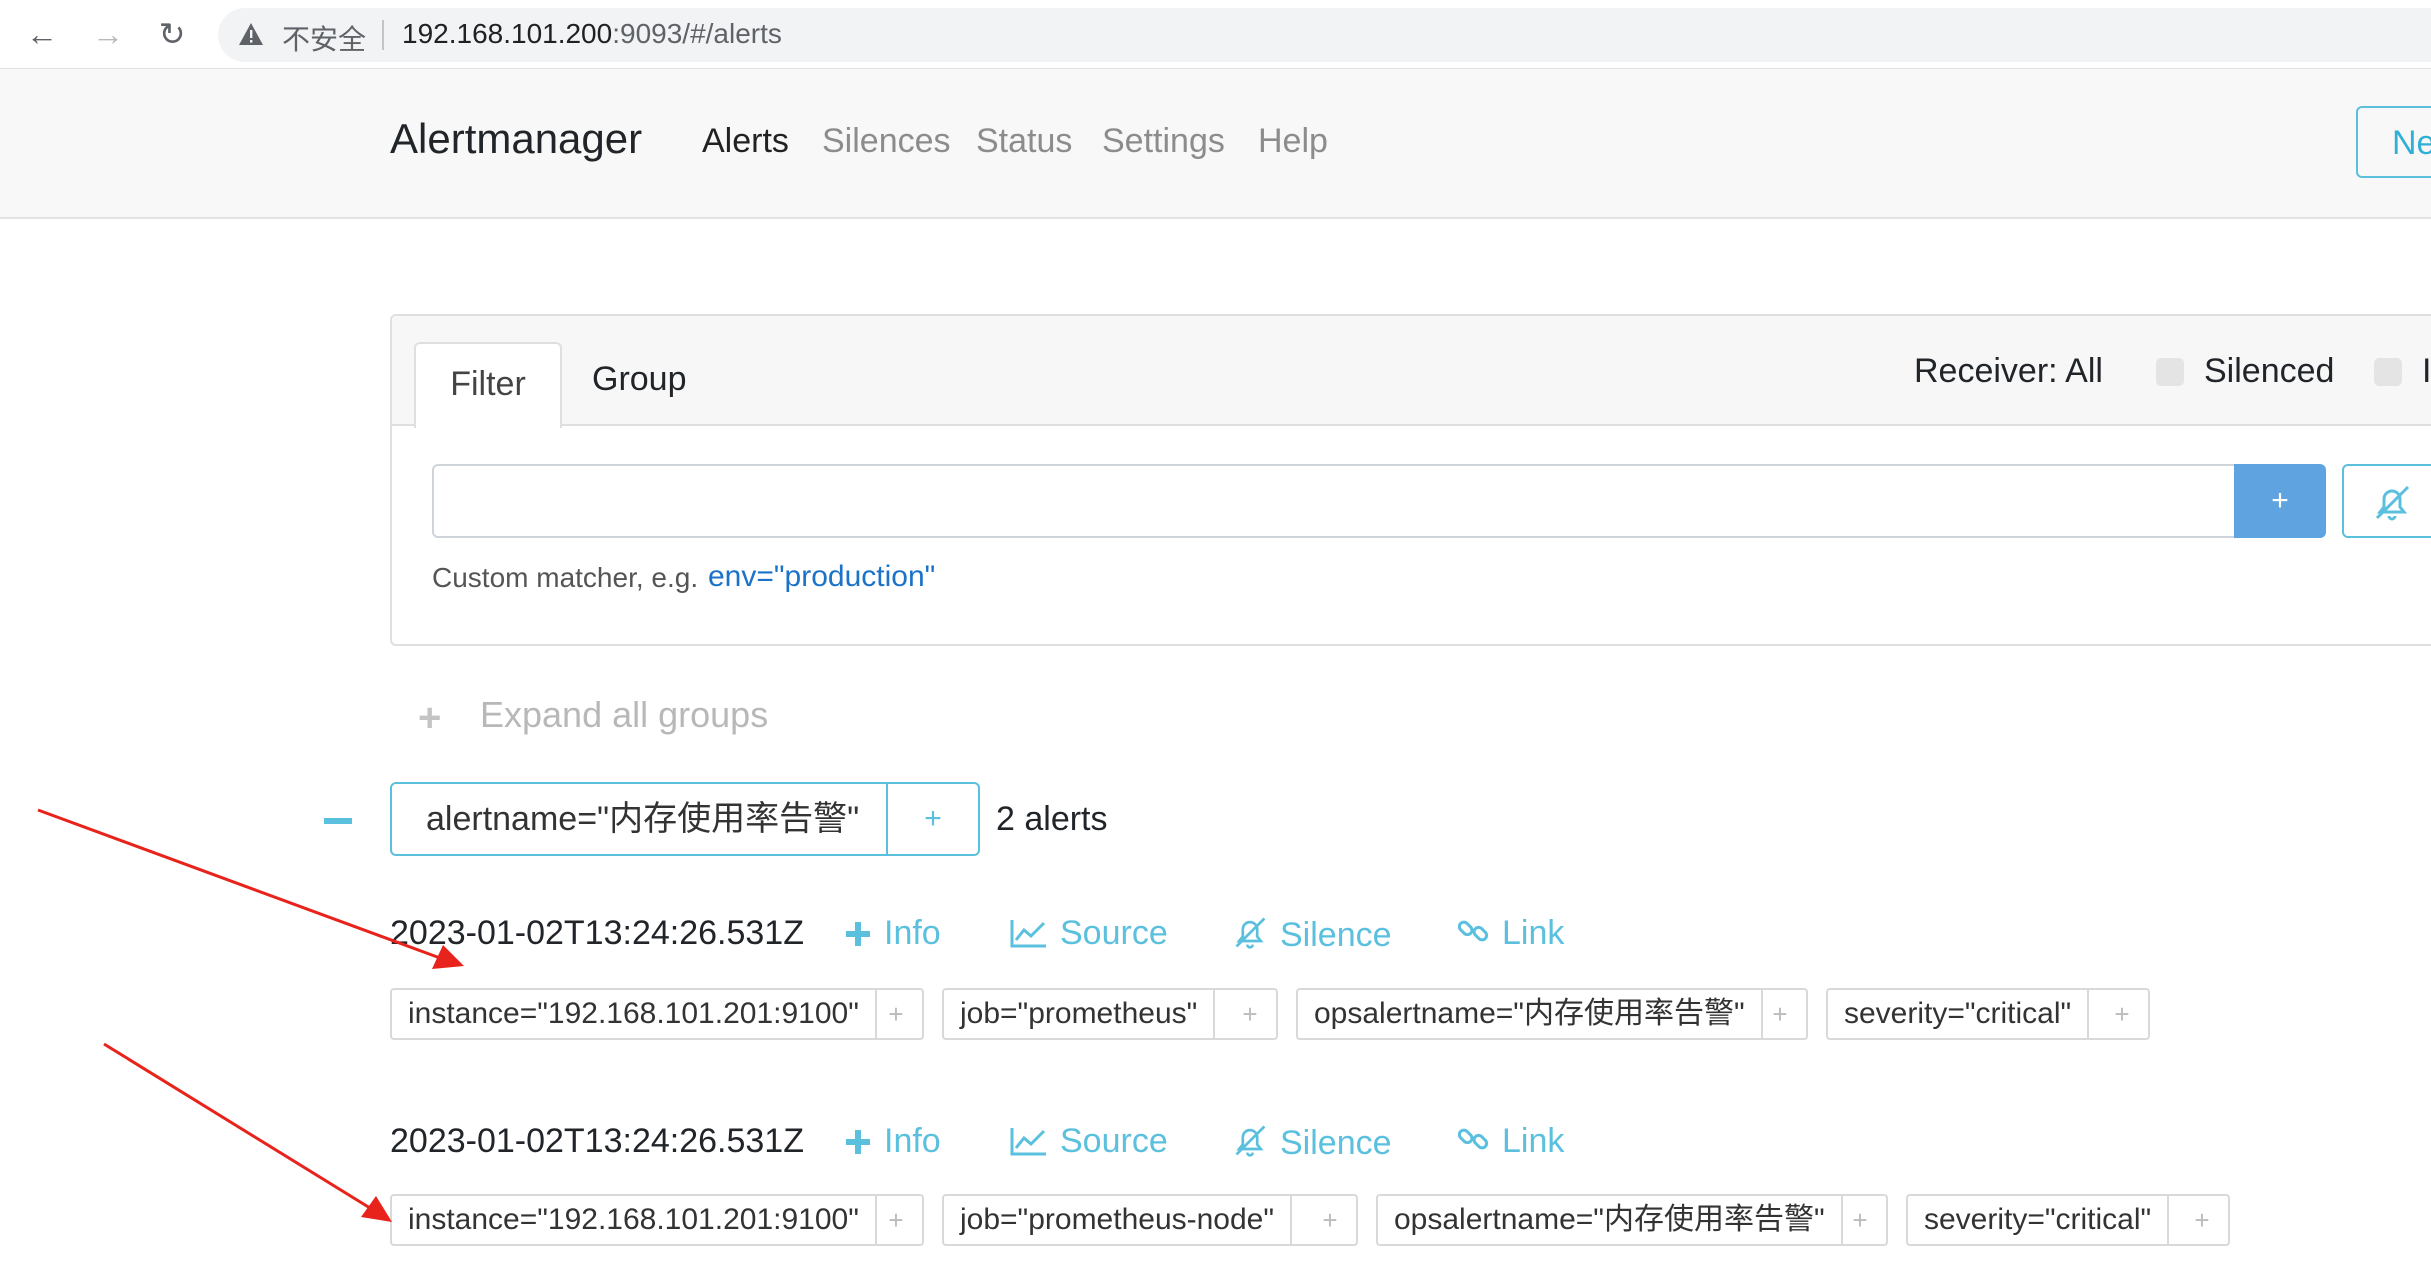 This screenshot has width=2431, height=1283. I want to click on filter-hint: Custom matcher, e.g., so click(565, 577).